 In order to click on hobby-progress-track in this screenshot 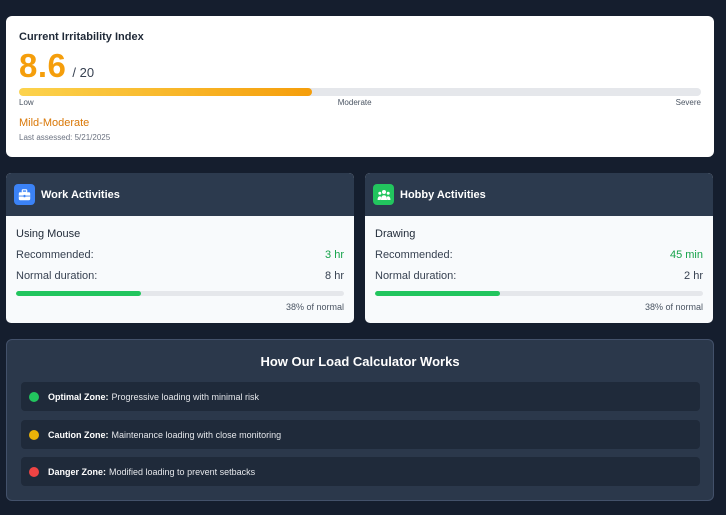, I will do `click(539, 293)`.